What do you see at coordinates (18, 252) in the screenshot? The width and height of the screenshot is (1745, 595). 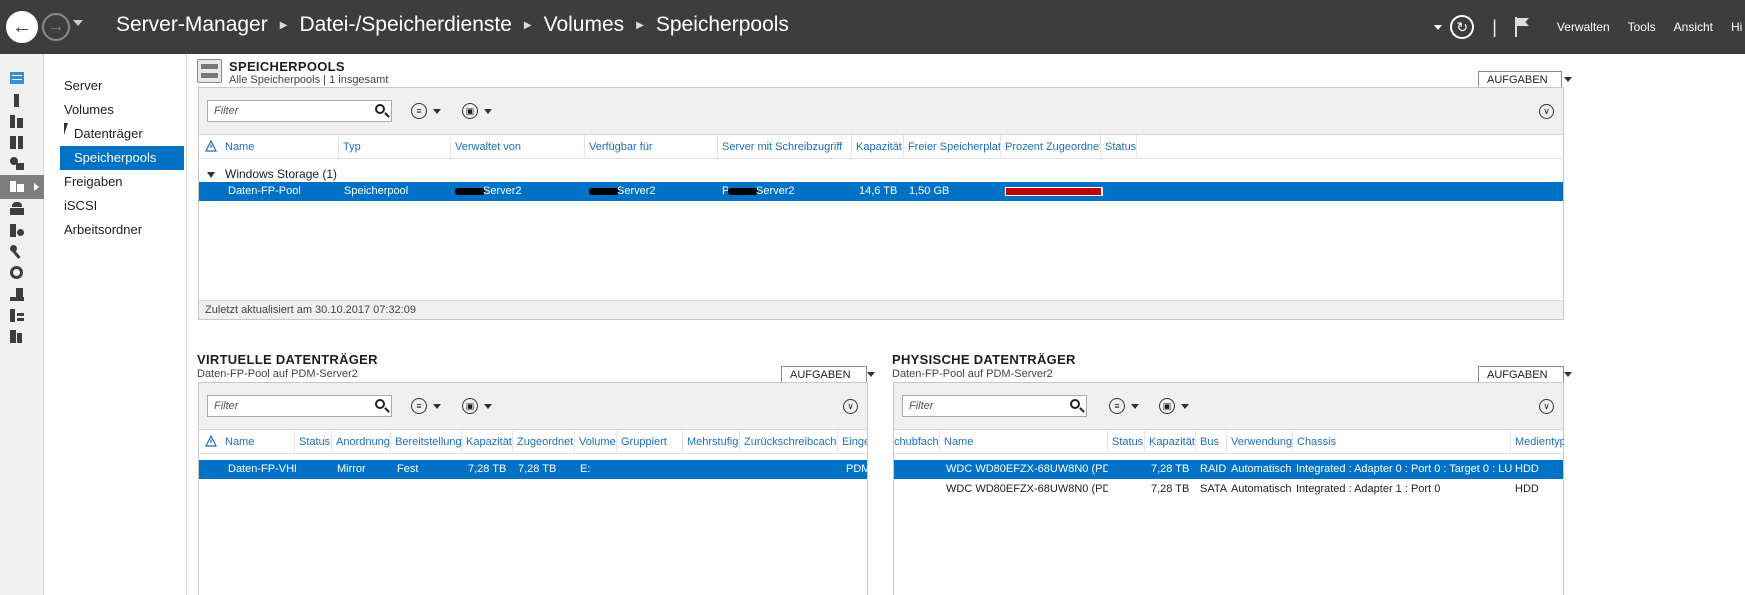 I see `npas-icon` at bounding box center [18, 252].